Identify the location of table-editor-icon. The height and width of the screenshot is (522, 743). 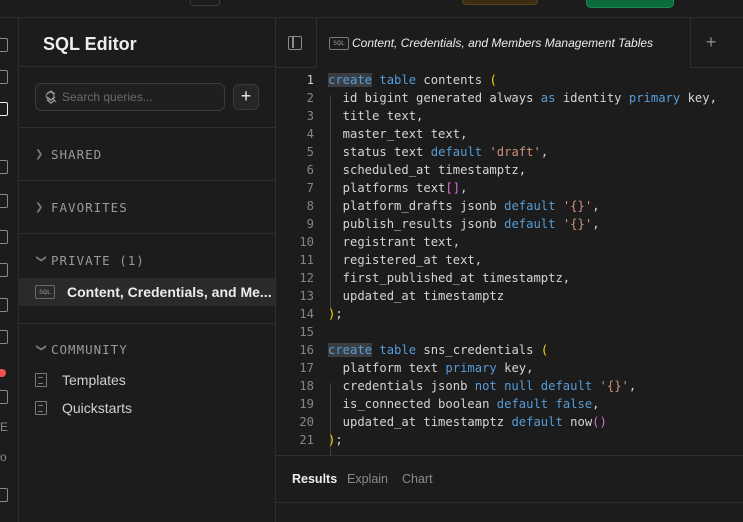
(4, 77).